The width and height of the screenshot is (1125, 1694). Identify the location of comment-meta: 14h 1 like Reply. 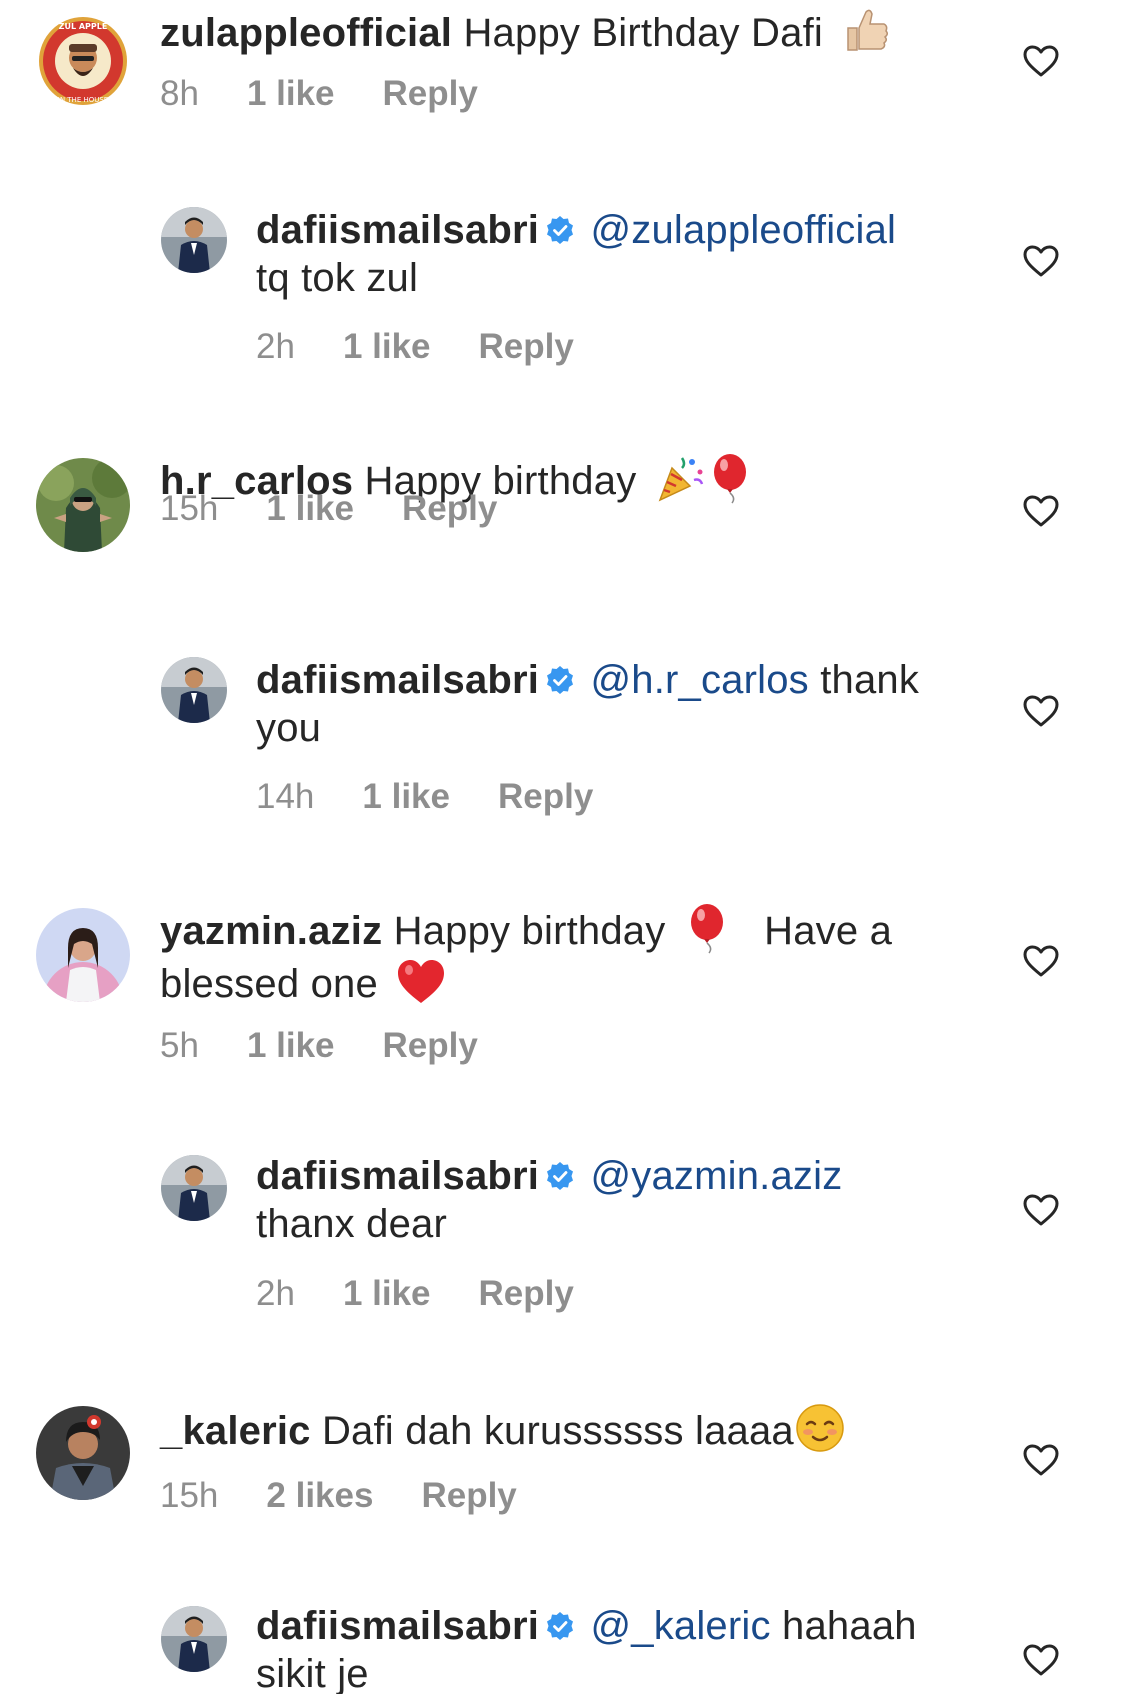
(424, 797).